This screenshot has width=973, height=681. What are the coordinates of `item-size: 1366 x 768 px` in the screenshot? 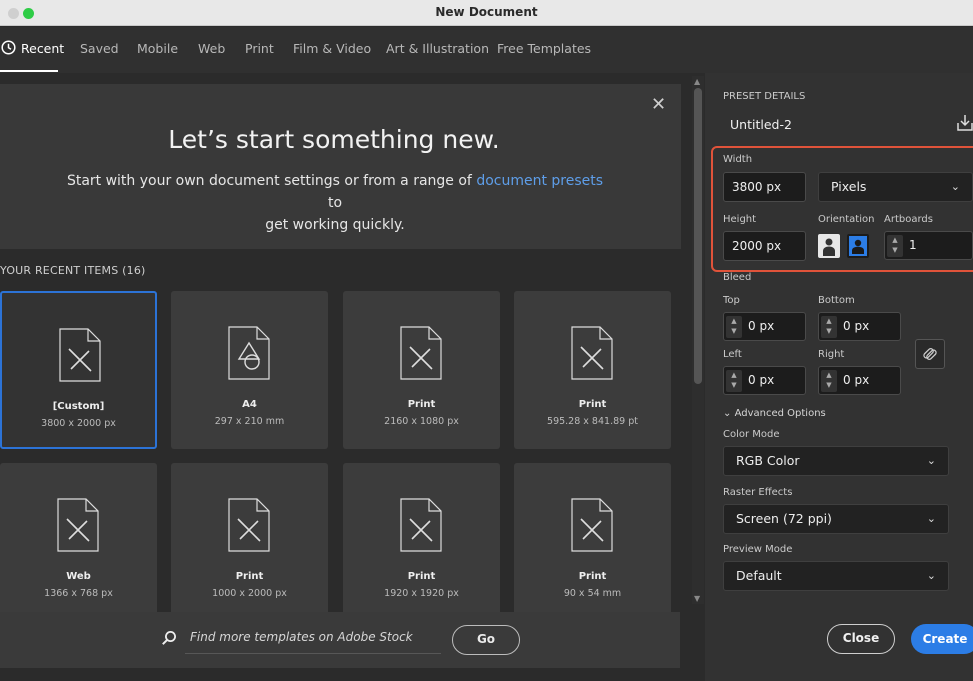 It's located at (78, 593).